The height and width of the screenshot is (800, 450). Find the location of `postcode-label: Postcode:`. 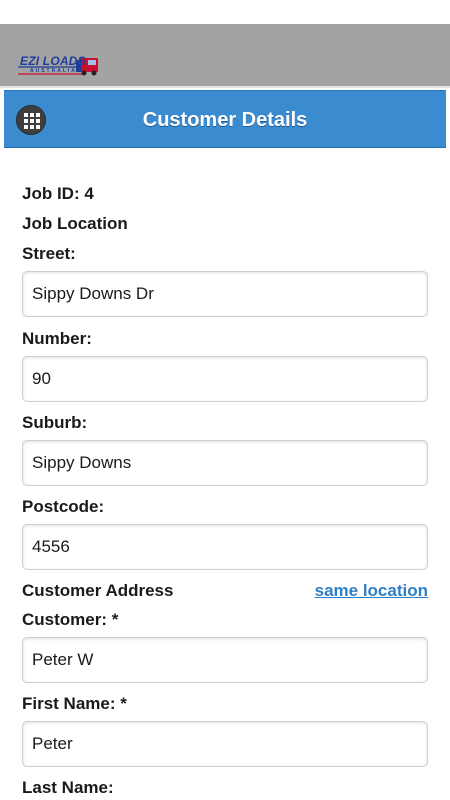

postcode-label: Postcode: is located at coordinates (63, 506).